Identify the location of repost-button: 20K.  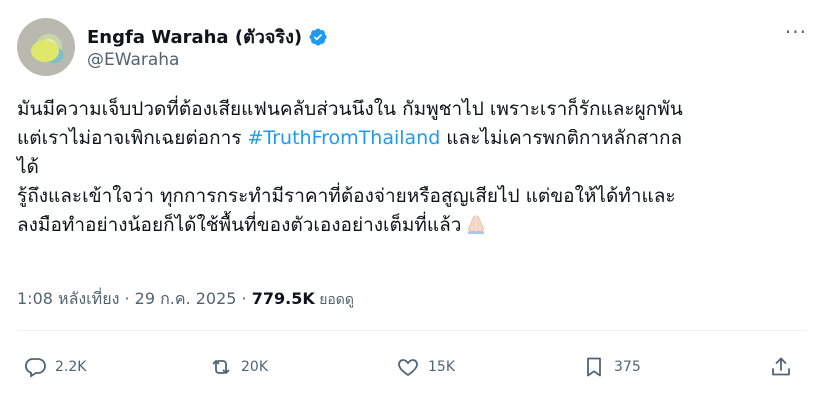
(238, 367).